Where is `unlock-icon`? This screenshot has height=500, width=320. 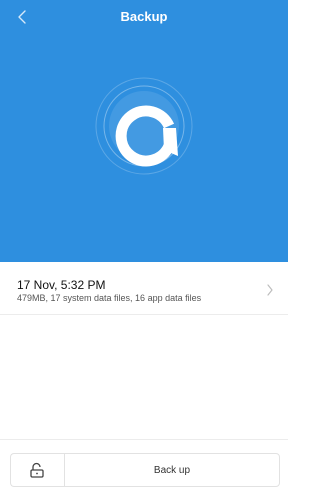 unlock-icon is located at coordinates (36, 470).